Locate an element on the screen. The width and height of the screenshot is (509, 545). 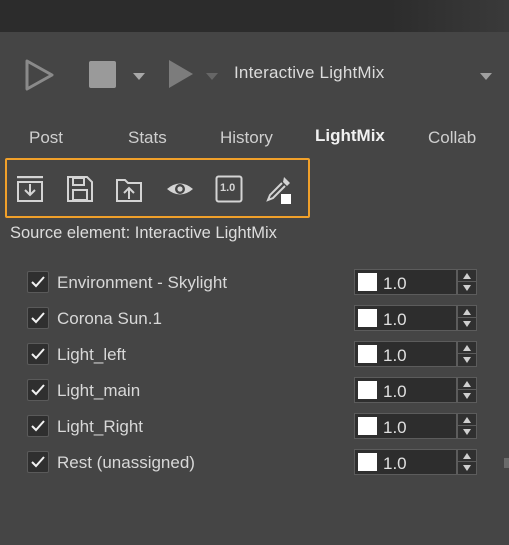
lightmix-tool-group: 1.0 is located at coordinates (157, 188).